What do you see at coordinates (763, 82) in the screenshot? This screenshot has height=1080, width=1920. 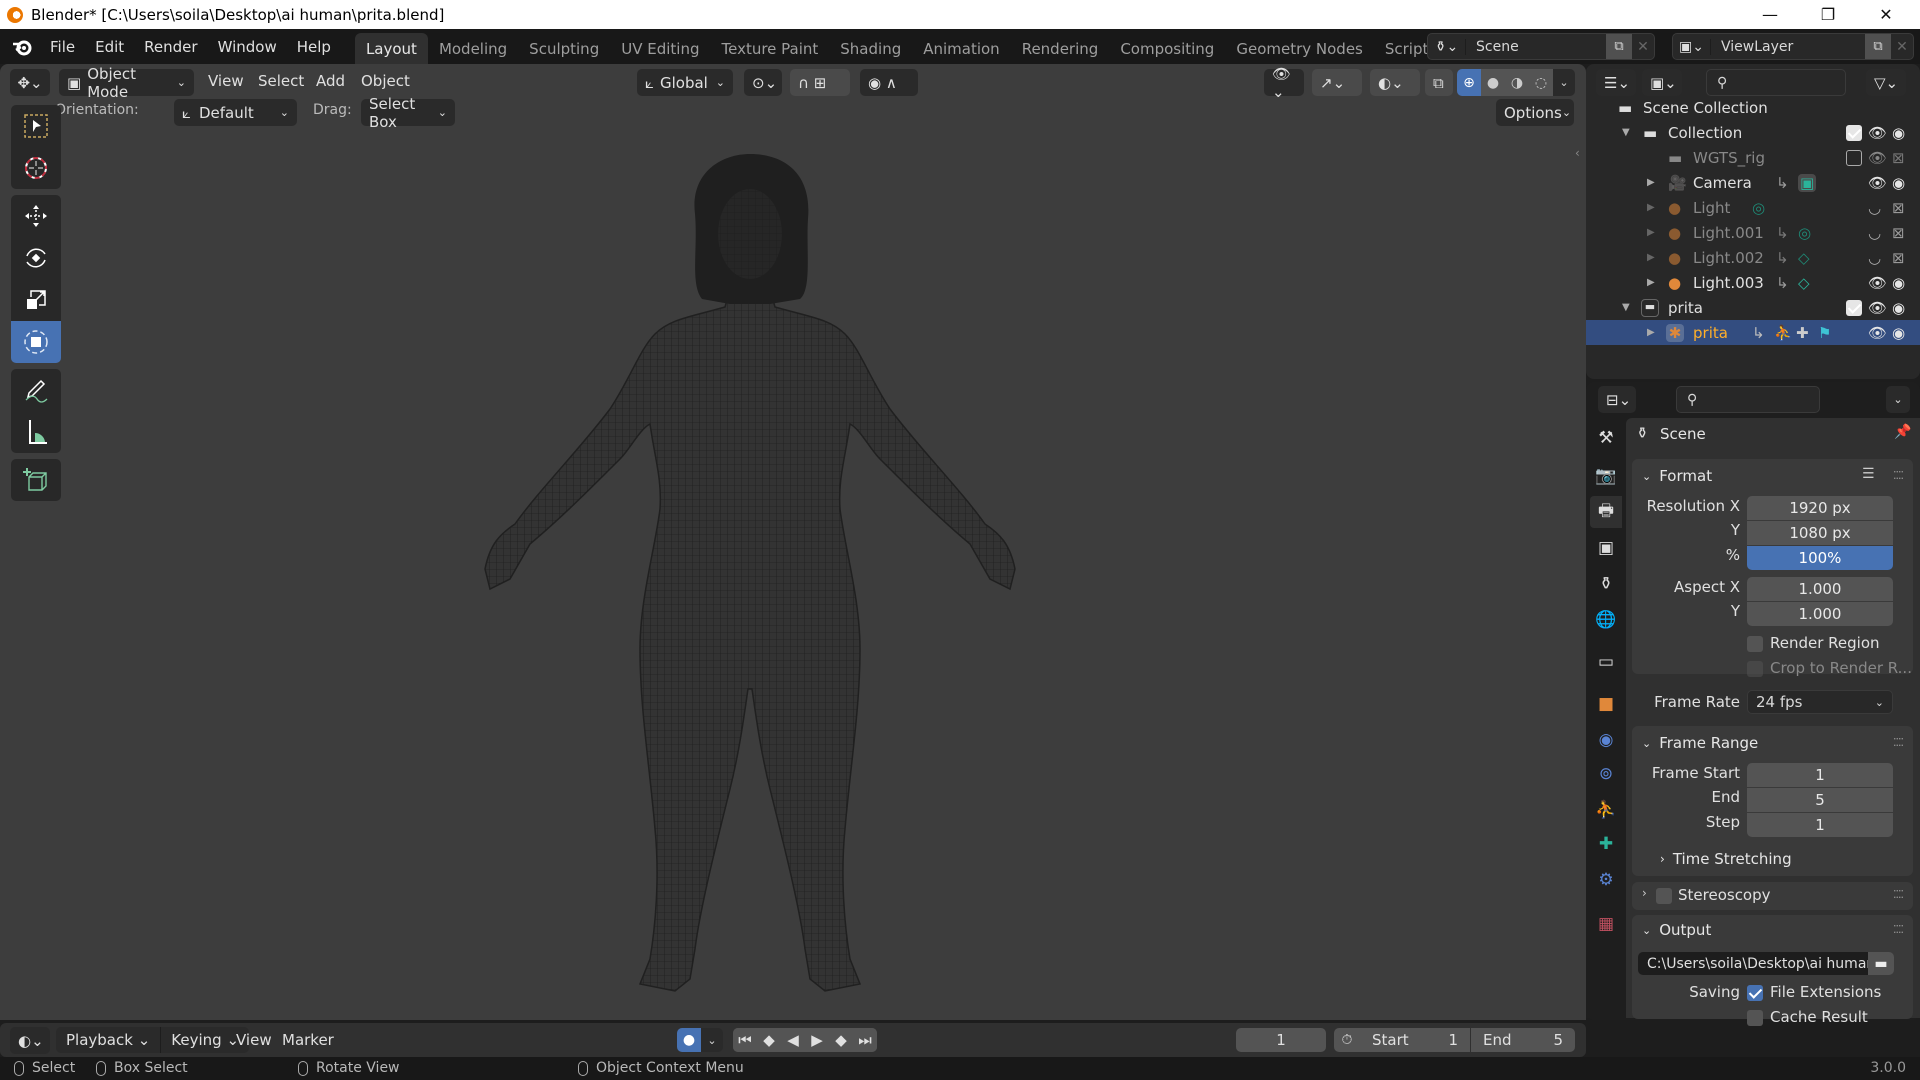 I see `pivot-point-dropdown: ⊙⌄` at bounding box center [763, 82].